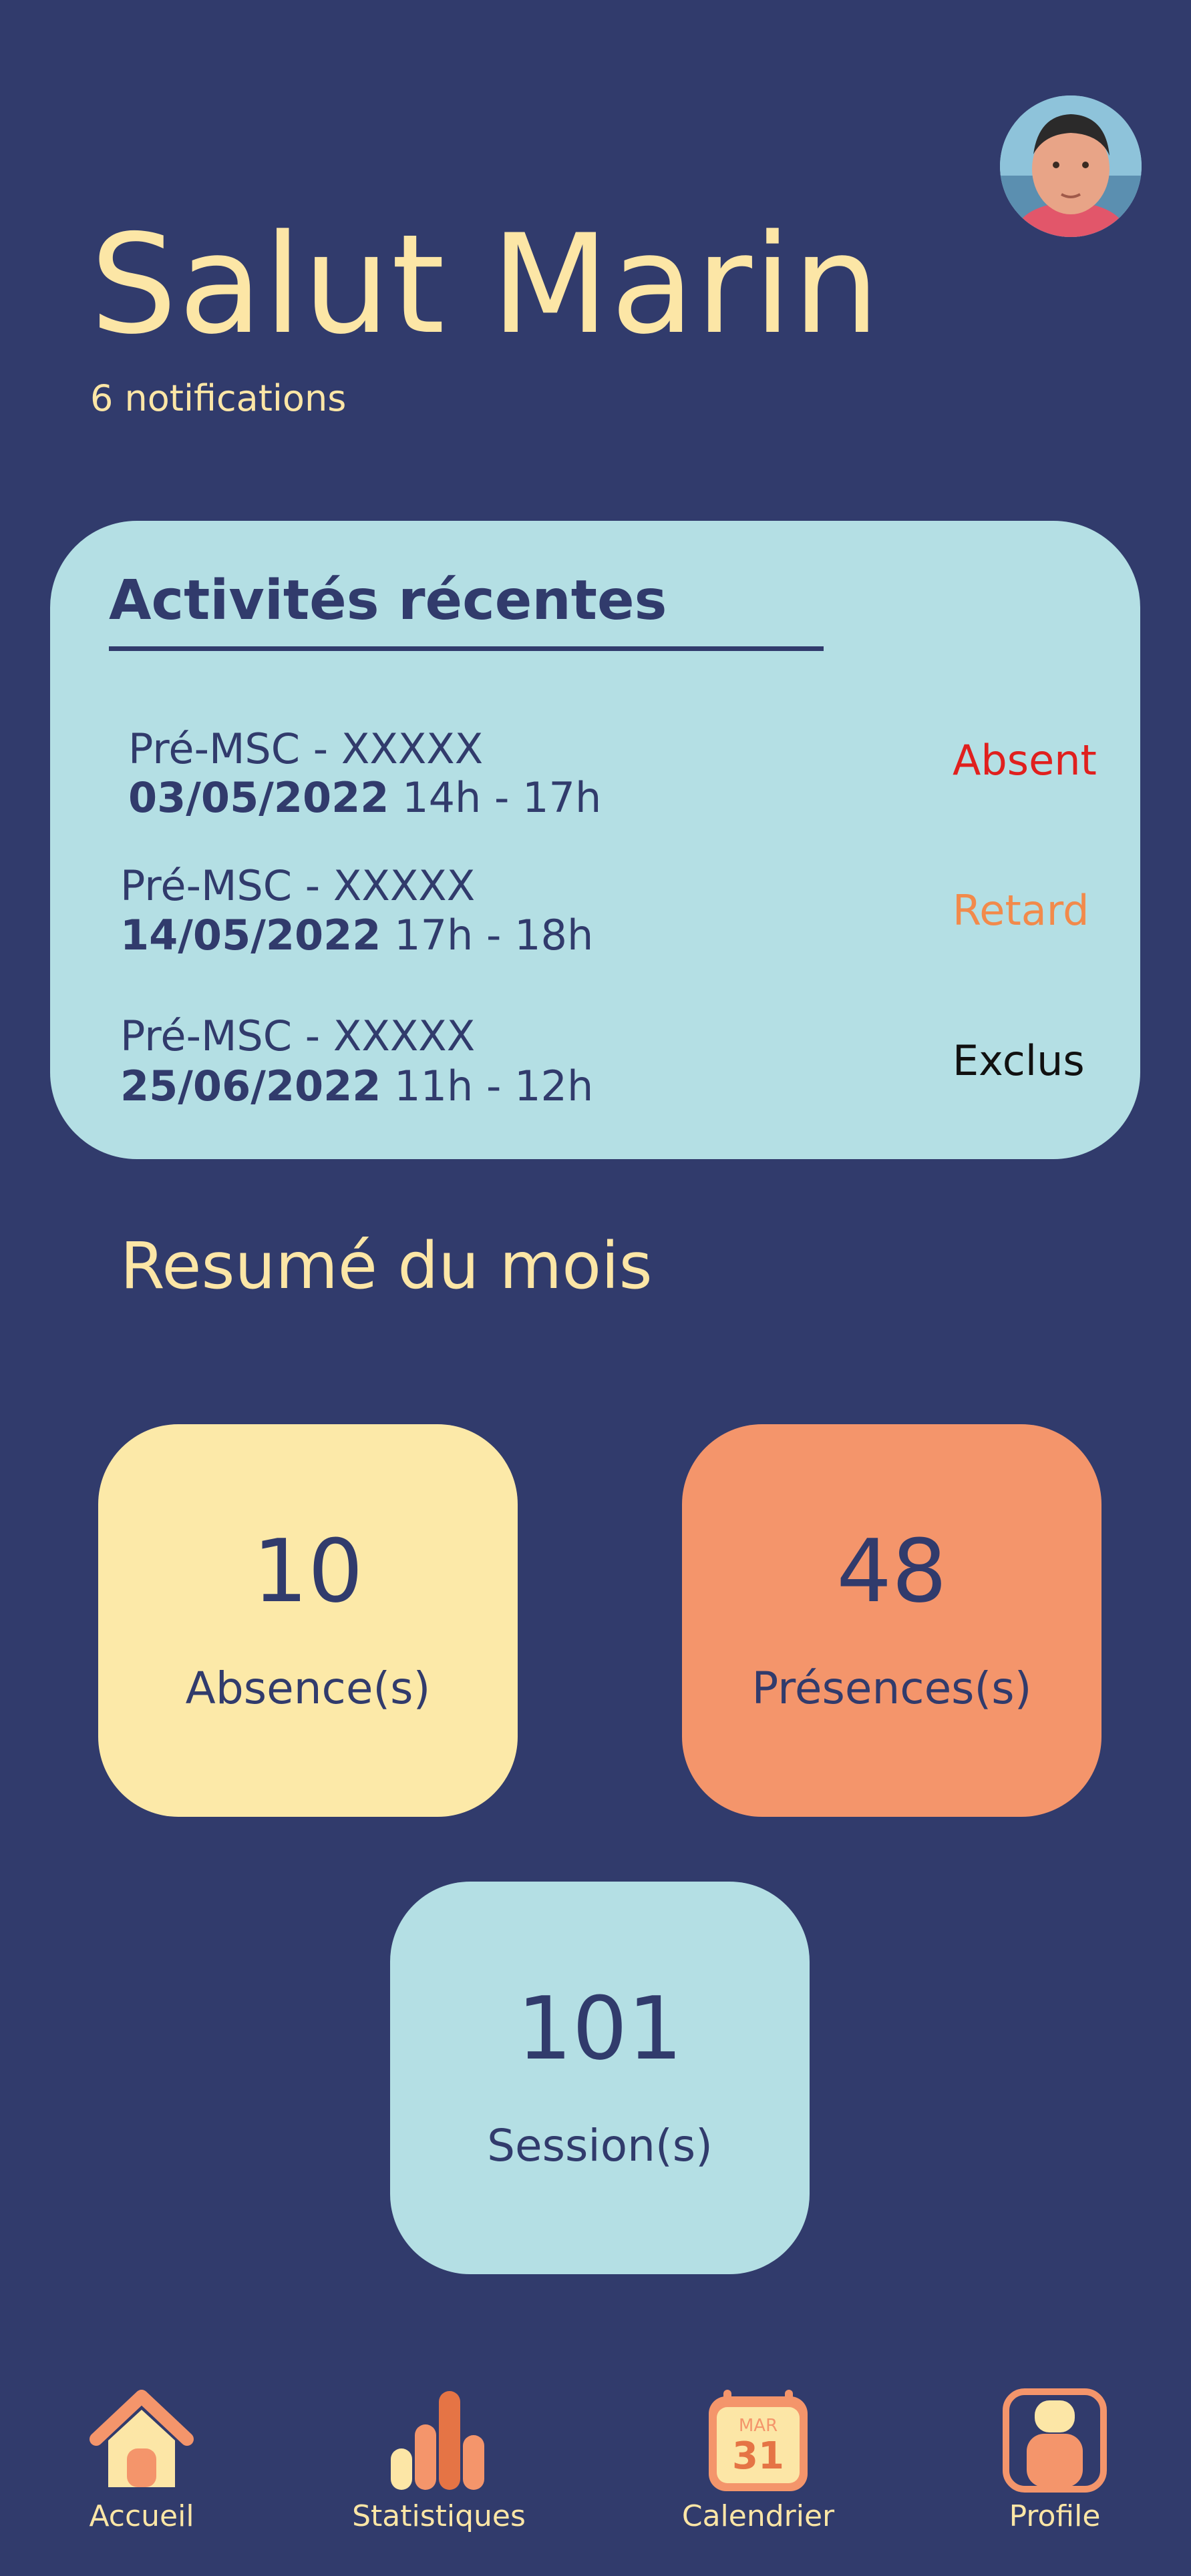 This screenshot has height=2576, width=1191. I want to click on calendar-icon: MAR 31, so click(758, 2440).